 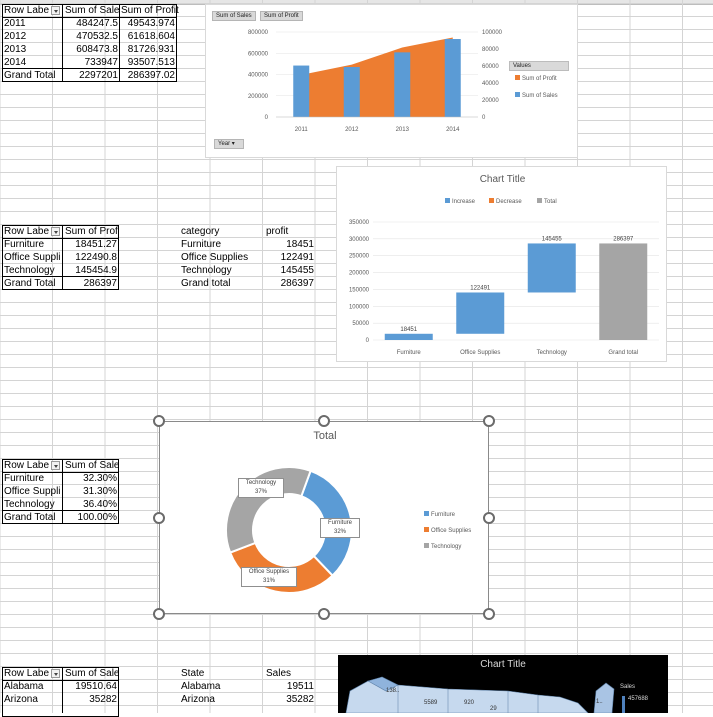 I want to click on header-sum-sales: Sum of Sale, so click(x=92, y=10).